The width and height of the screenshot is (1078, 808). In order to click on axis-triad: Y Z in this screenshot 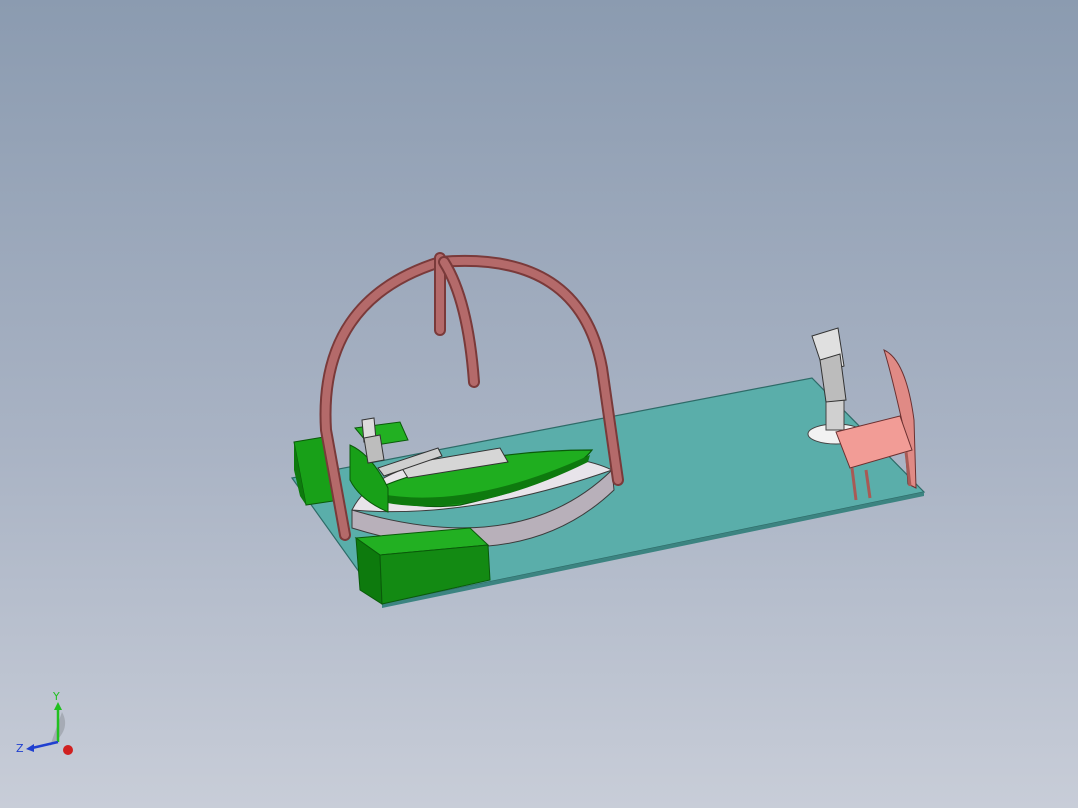, I will do `click(50, 726)`.